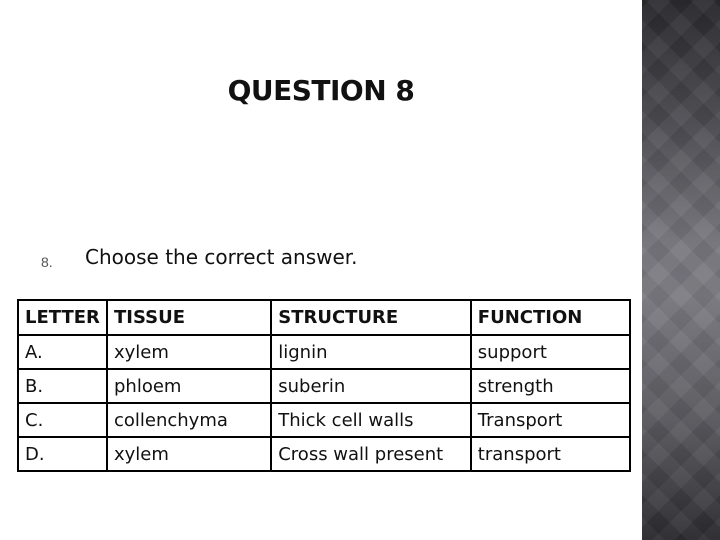 Image resolution: width=720 pixels, height=540 pixels. I want to click on cell-structure: lignin, so click(371, 352).